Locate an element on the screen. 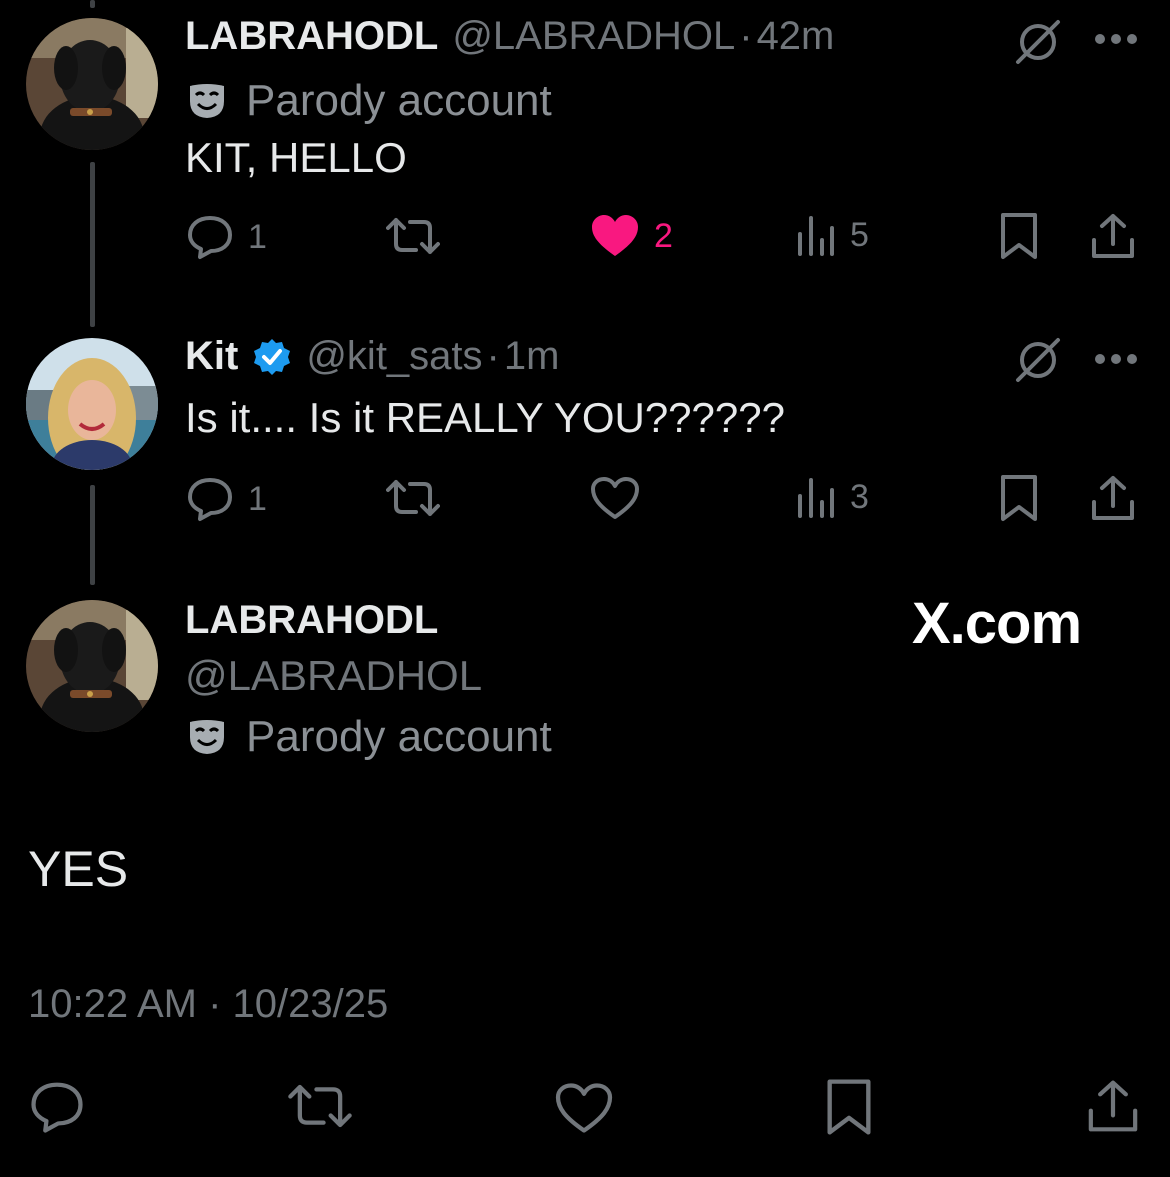  reply-button is located at coordinates (57, 1107).